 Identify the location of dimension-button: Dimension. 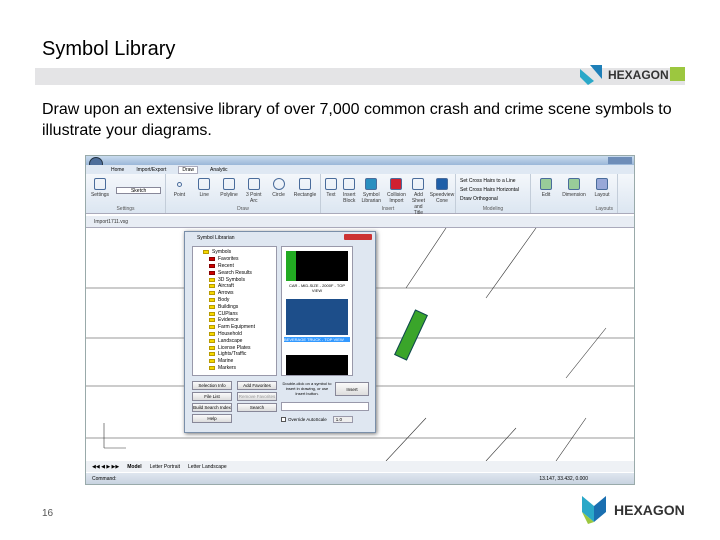
(574, 188).